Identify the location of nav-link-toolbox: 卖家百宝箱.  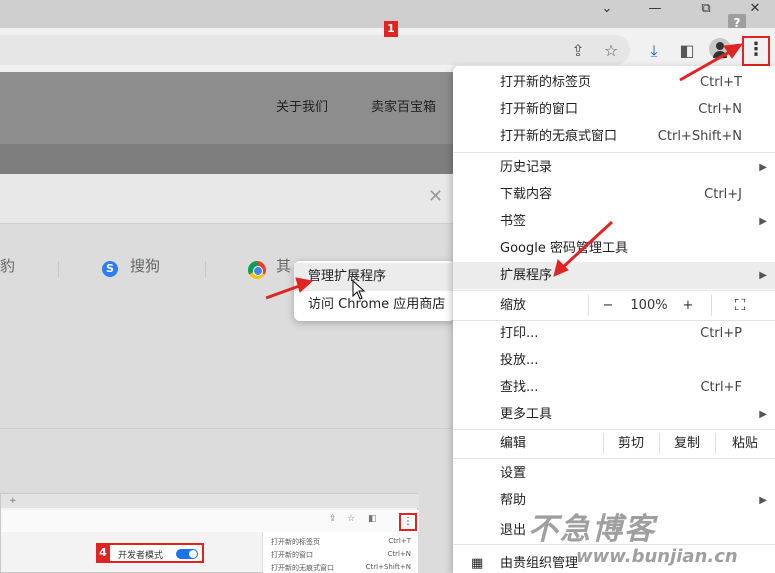
(403, 105).